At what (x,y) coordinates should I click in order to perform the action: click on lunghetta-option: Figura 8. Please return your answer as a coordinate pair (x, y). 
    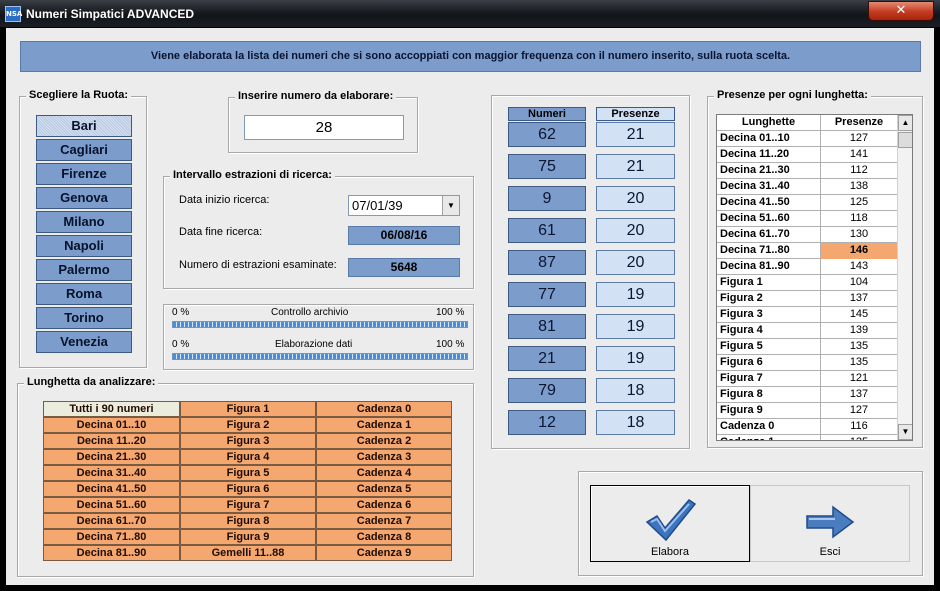
    Looking at the image, I should click on (248, 521).